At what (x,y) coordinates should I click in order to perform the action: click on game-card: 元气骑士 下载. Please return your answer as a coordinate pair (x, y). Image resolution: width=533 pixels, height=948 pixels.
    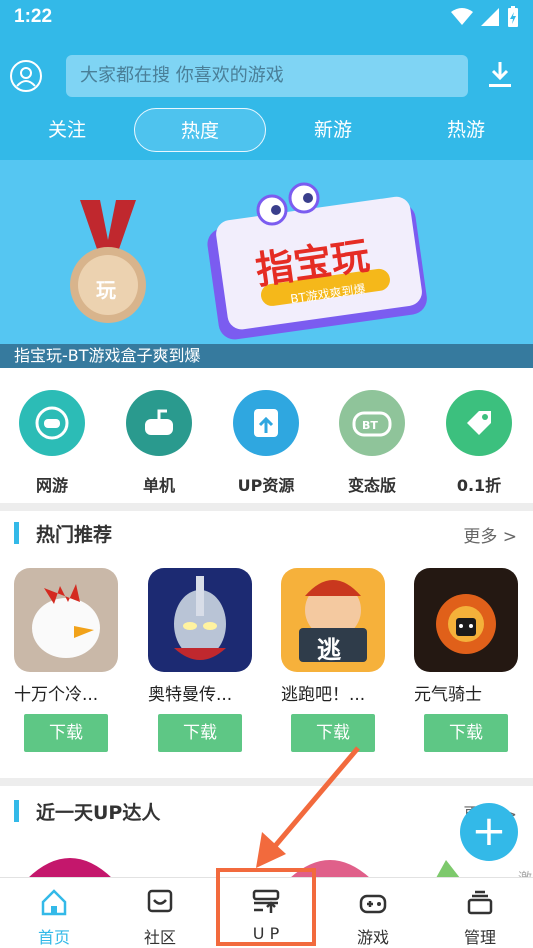
    Looking at the image, I should click on (467, 660).